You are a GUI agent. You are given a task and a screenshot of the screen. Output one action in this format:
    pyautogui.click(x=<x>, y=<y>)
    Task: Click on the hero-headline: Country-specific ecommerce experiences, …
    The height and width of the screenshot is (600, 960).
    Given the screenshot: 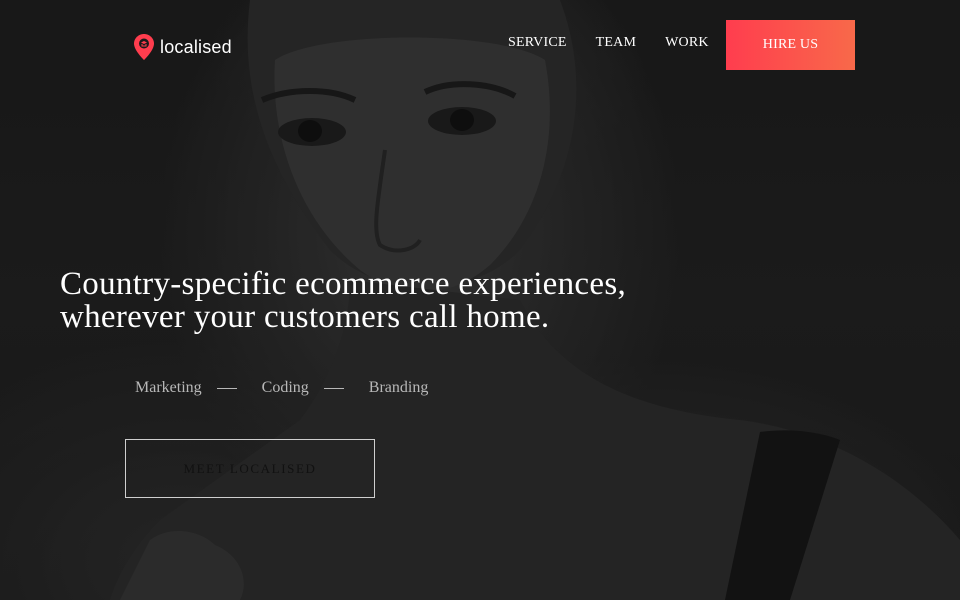 What is the action you would take?
    pyautogui.click(x=343, y=300)
    